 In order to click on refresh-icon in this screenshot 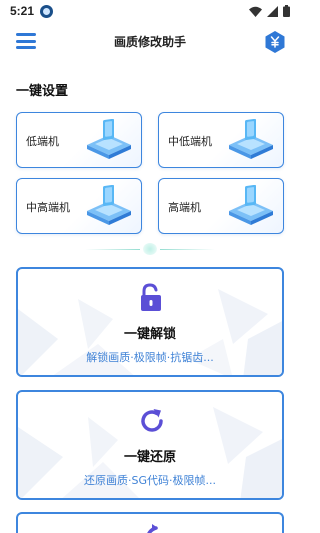, I will do `click(152, 421)`.